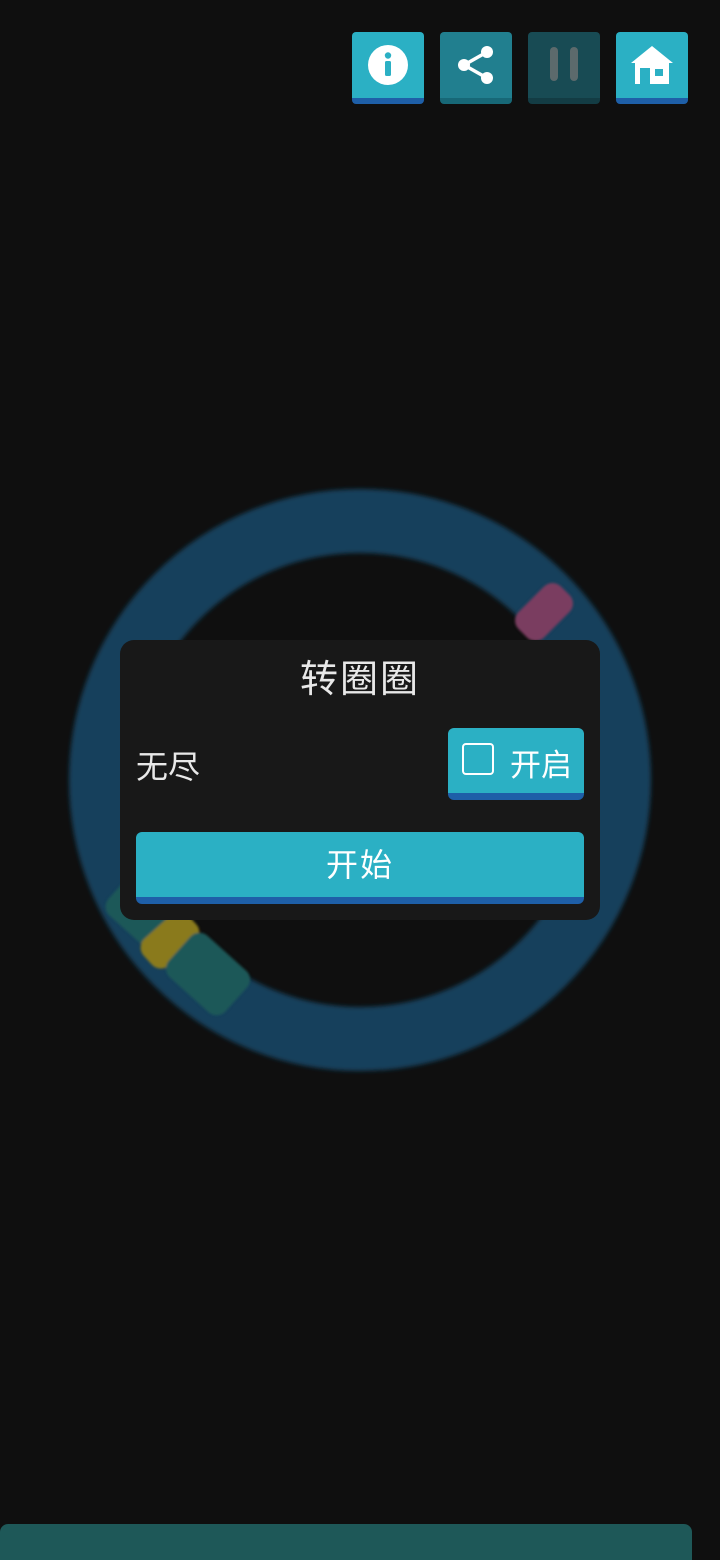 The width and height of the screenshot is (720, 1560). I want to click on toggle-label: 开启, so click(541, 766).